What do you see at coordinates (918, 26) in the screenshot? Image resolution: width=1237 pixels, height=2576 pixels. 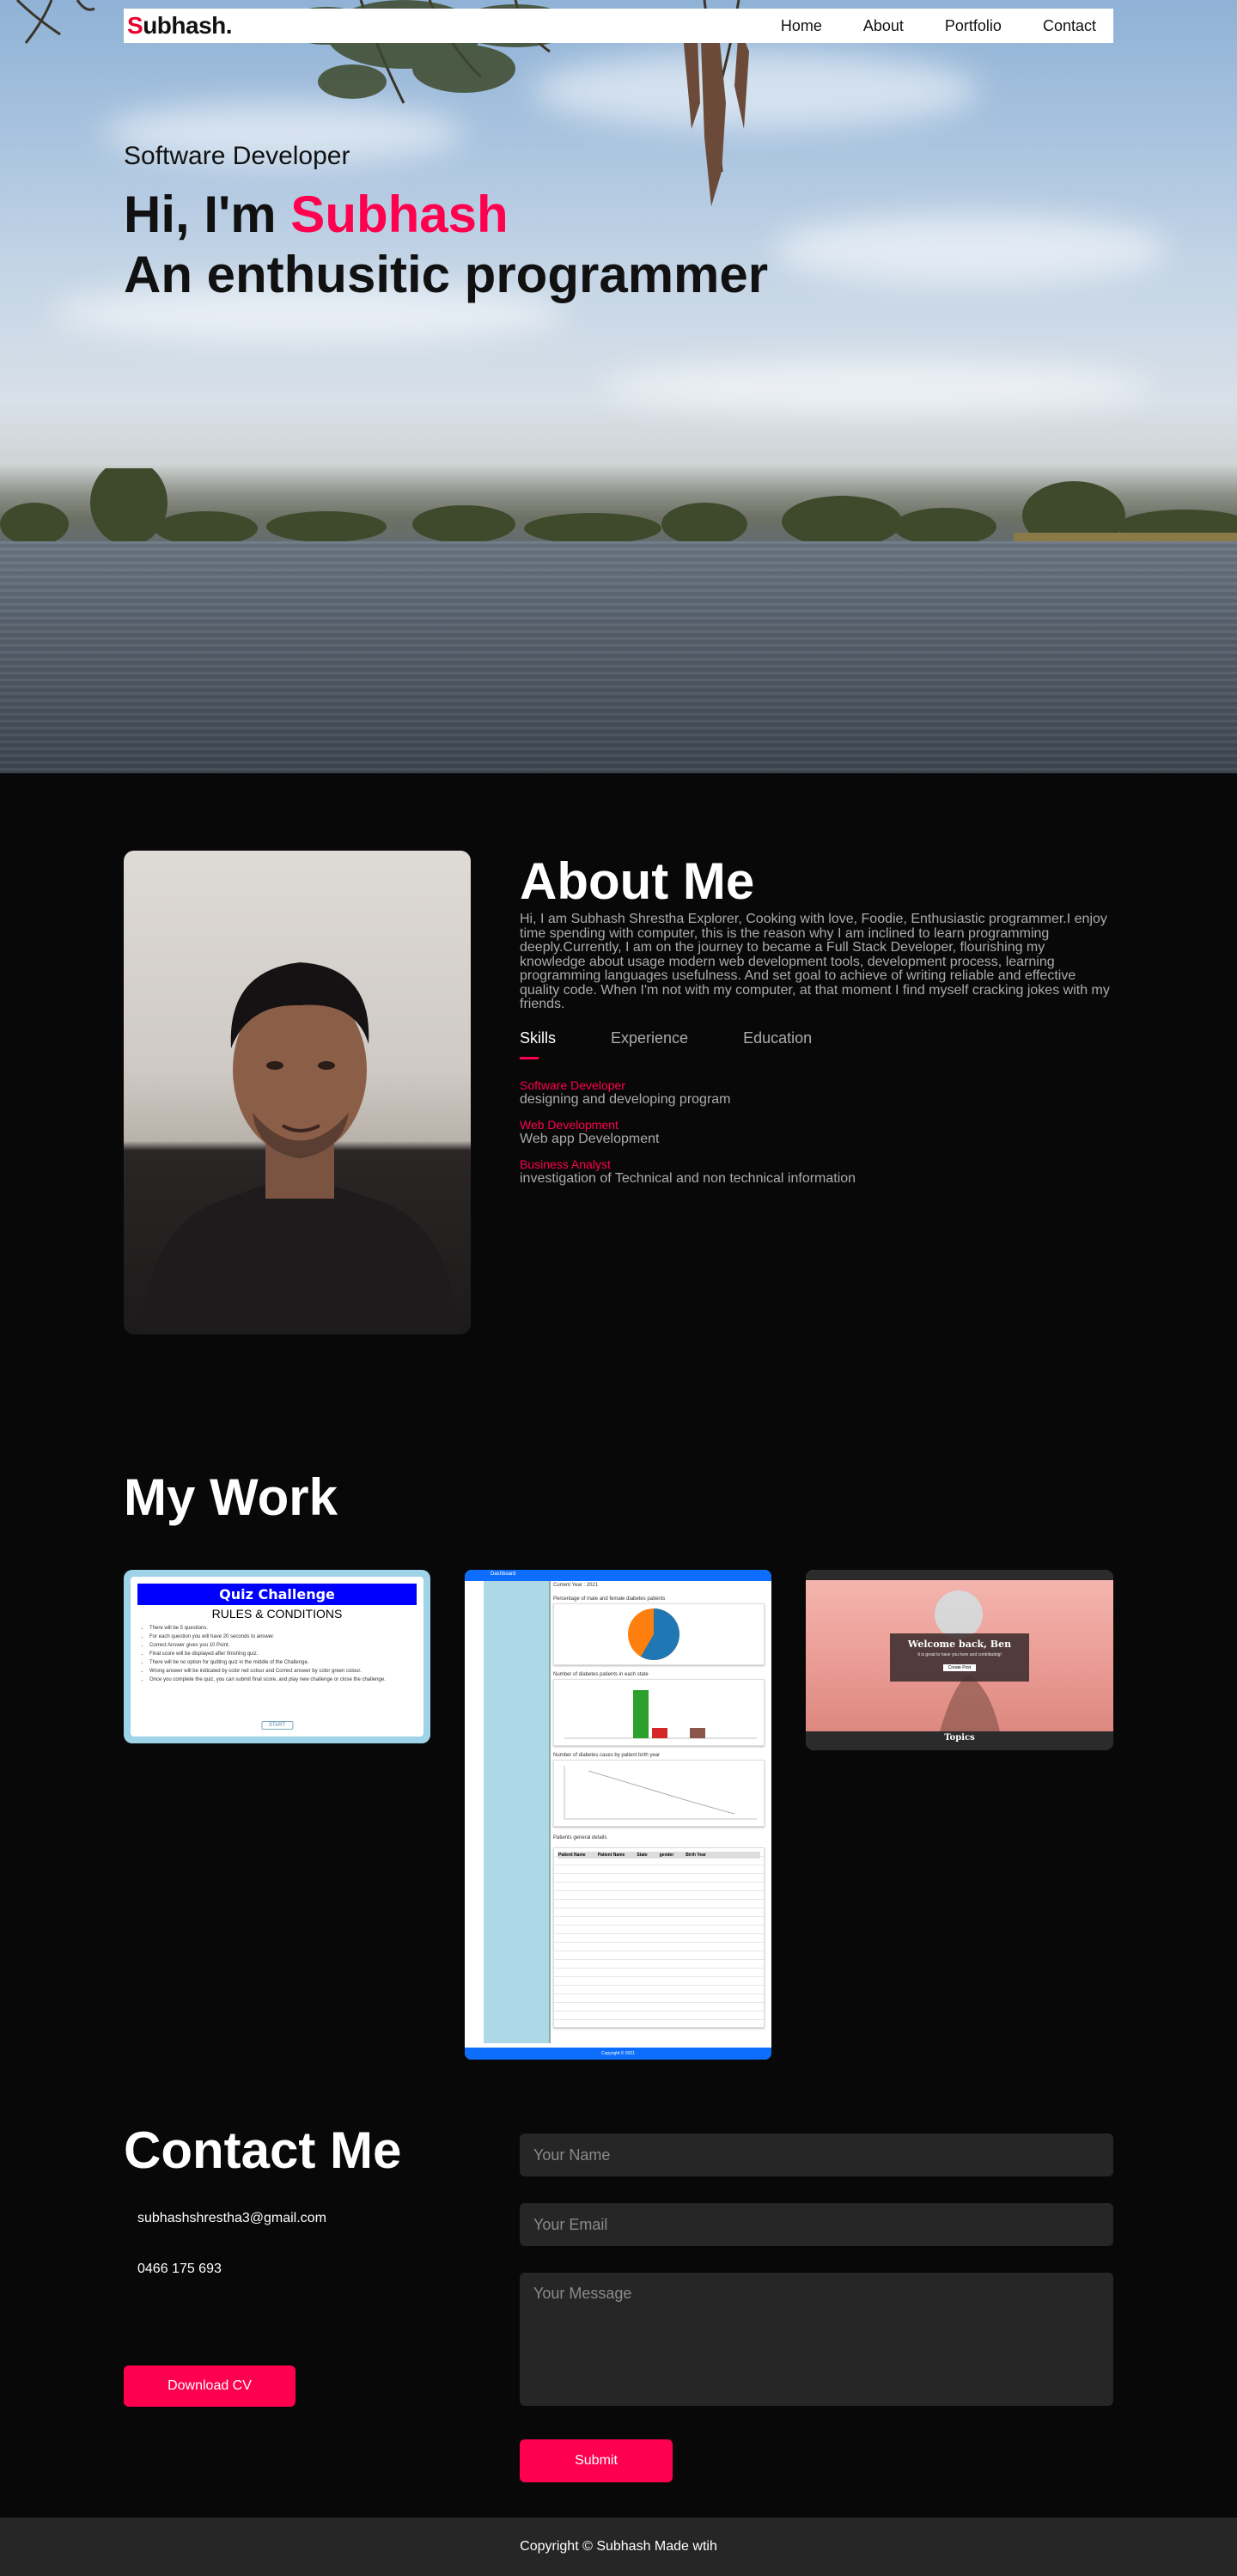 I see `nav-links: Home About Portfolio Contact` at bounding box center [918, 26].